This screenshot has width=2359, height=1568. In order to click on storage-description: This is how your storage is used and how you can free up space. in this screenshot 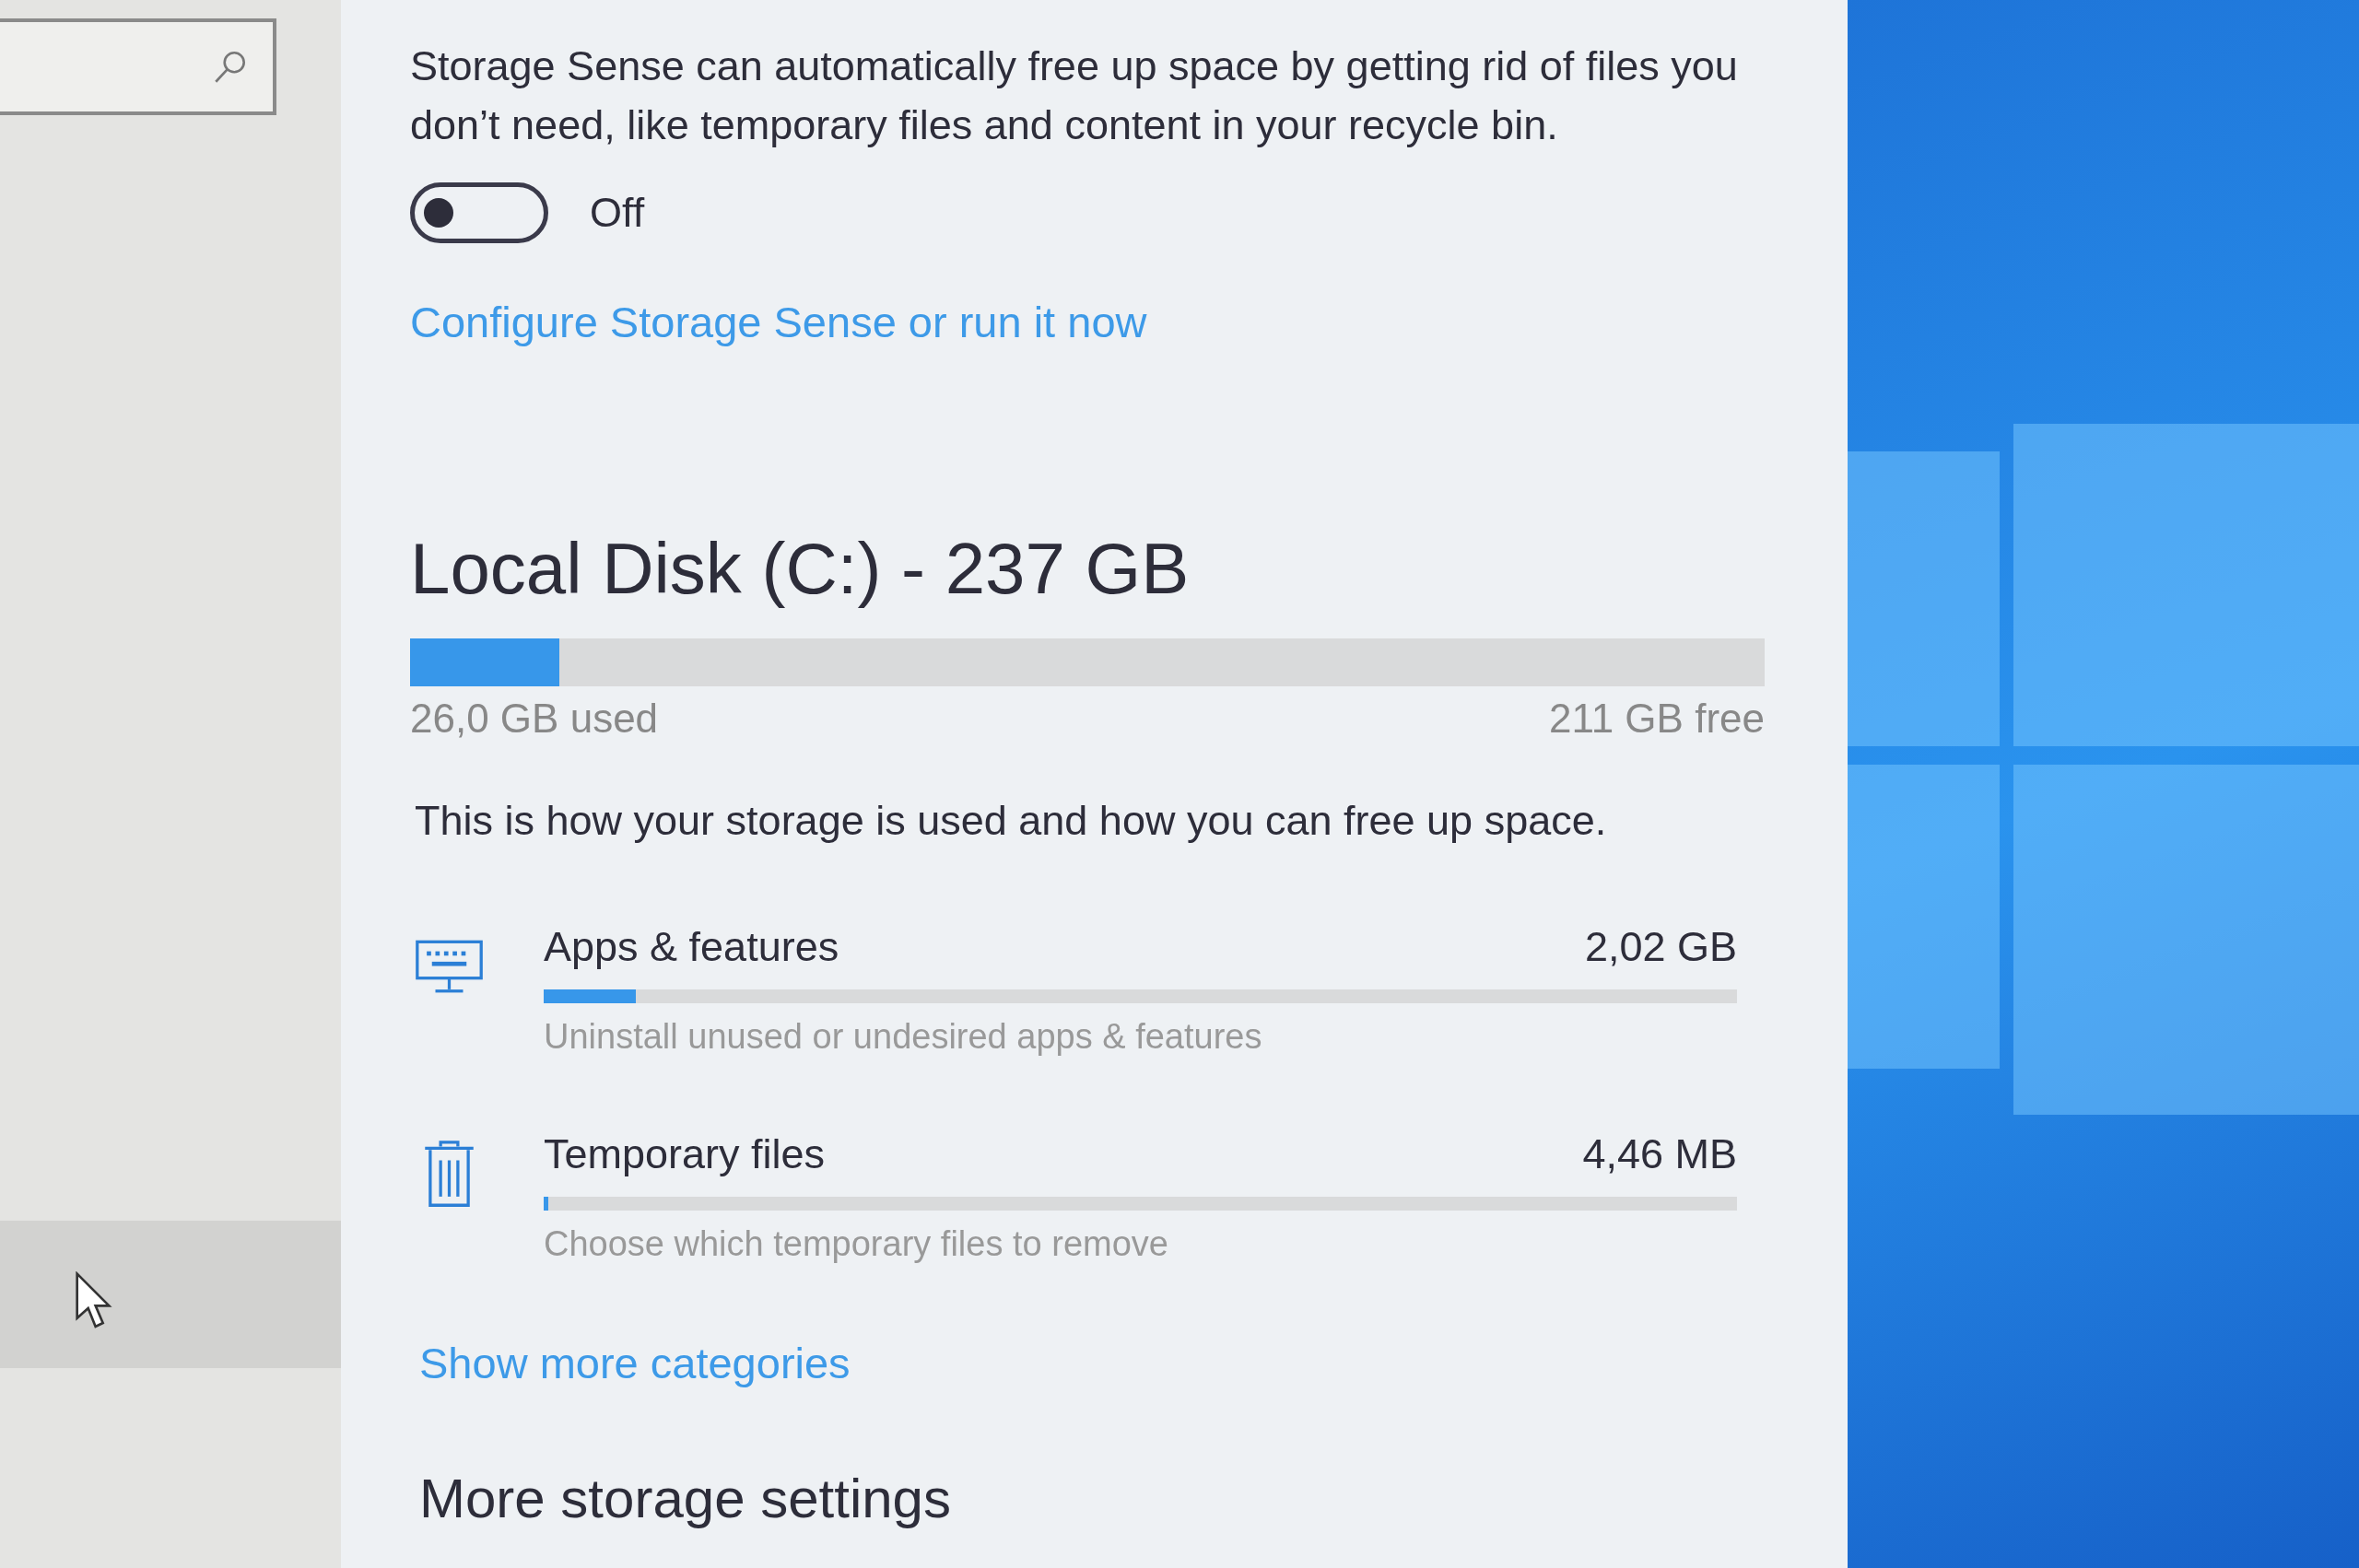, I will do `click(1011, 821)`.